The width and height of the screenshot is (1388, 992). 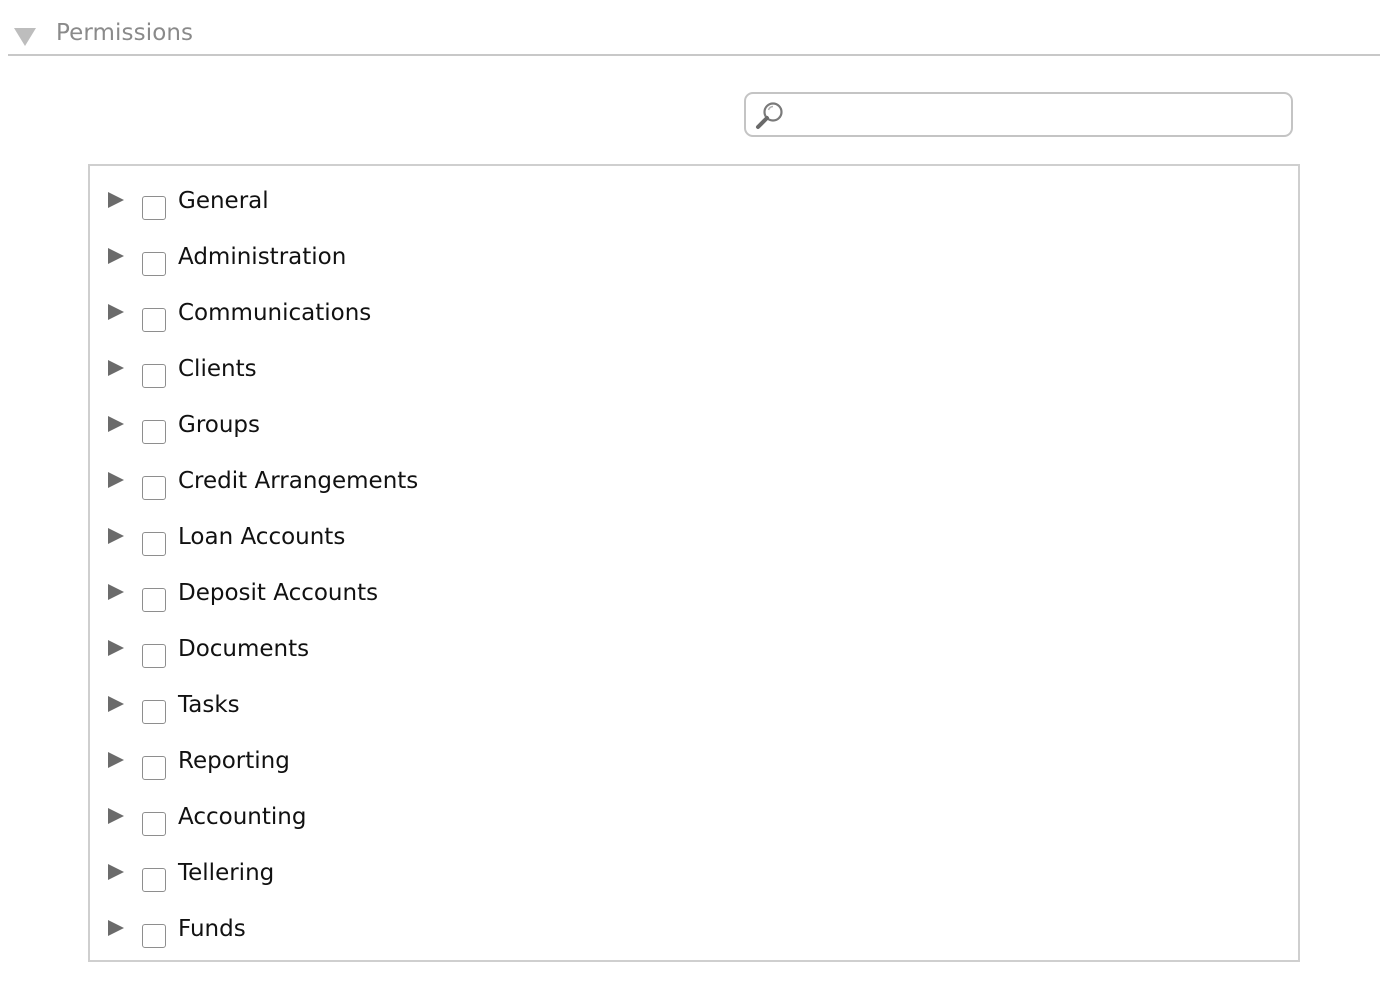 I want to click on magnifier-icon, so click(x=770, y=116).